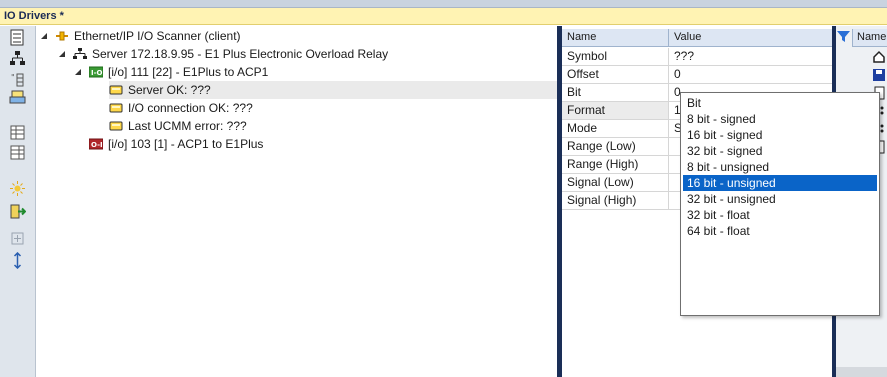 This screenshot has width=887, height=377. Describe the element at coordinates (333, 90) in the screenshot. I see `tree-node-server-ok: Server OK: ???` at that location.